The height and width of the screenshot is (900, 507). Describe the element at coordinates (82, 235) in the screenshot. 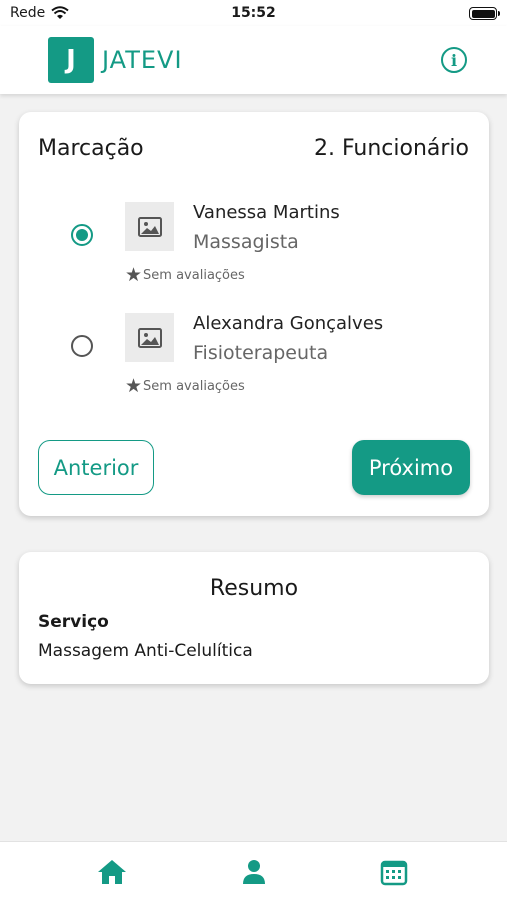

I see `employee-radio-selected` at that location.